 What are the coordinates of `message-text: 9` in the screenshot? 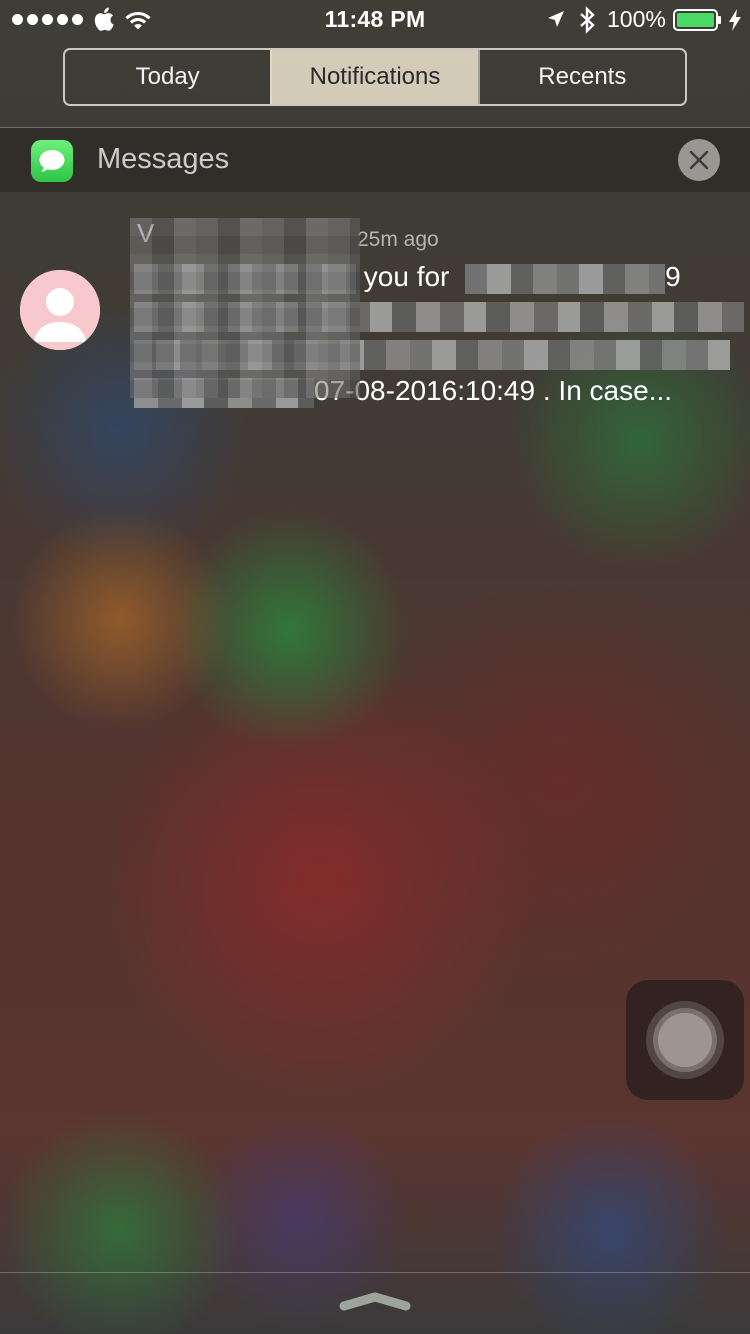 It's located at (673, 276).